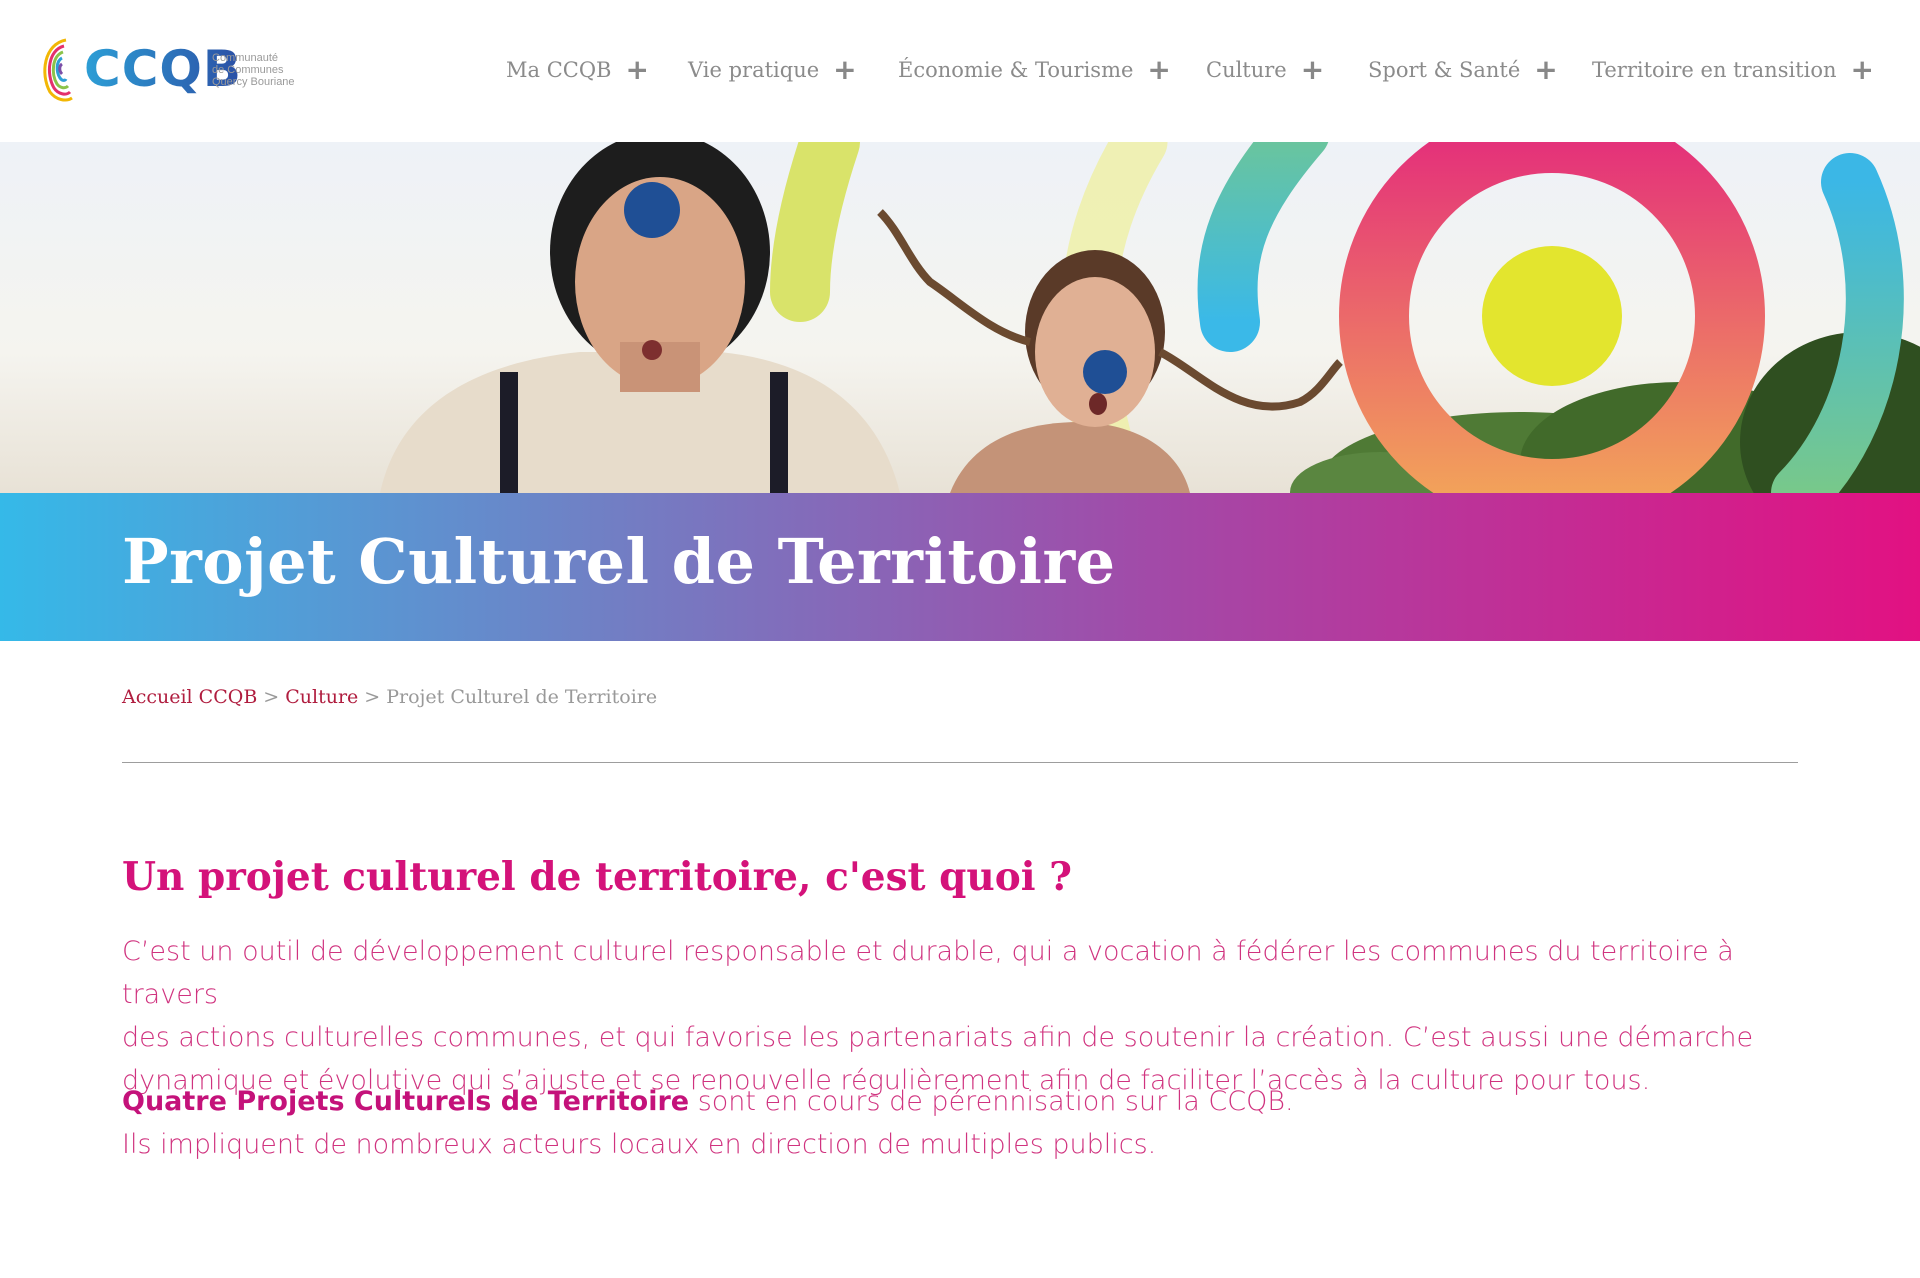 This screenshot has height=1278, width=1920. I want to click on logo-subtitle: Communauté de Communes Quercy Bouriane, so click(267, 70).